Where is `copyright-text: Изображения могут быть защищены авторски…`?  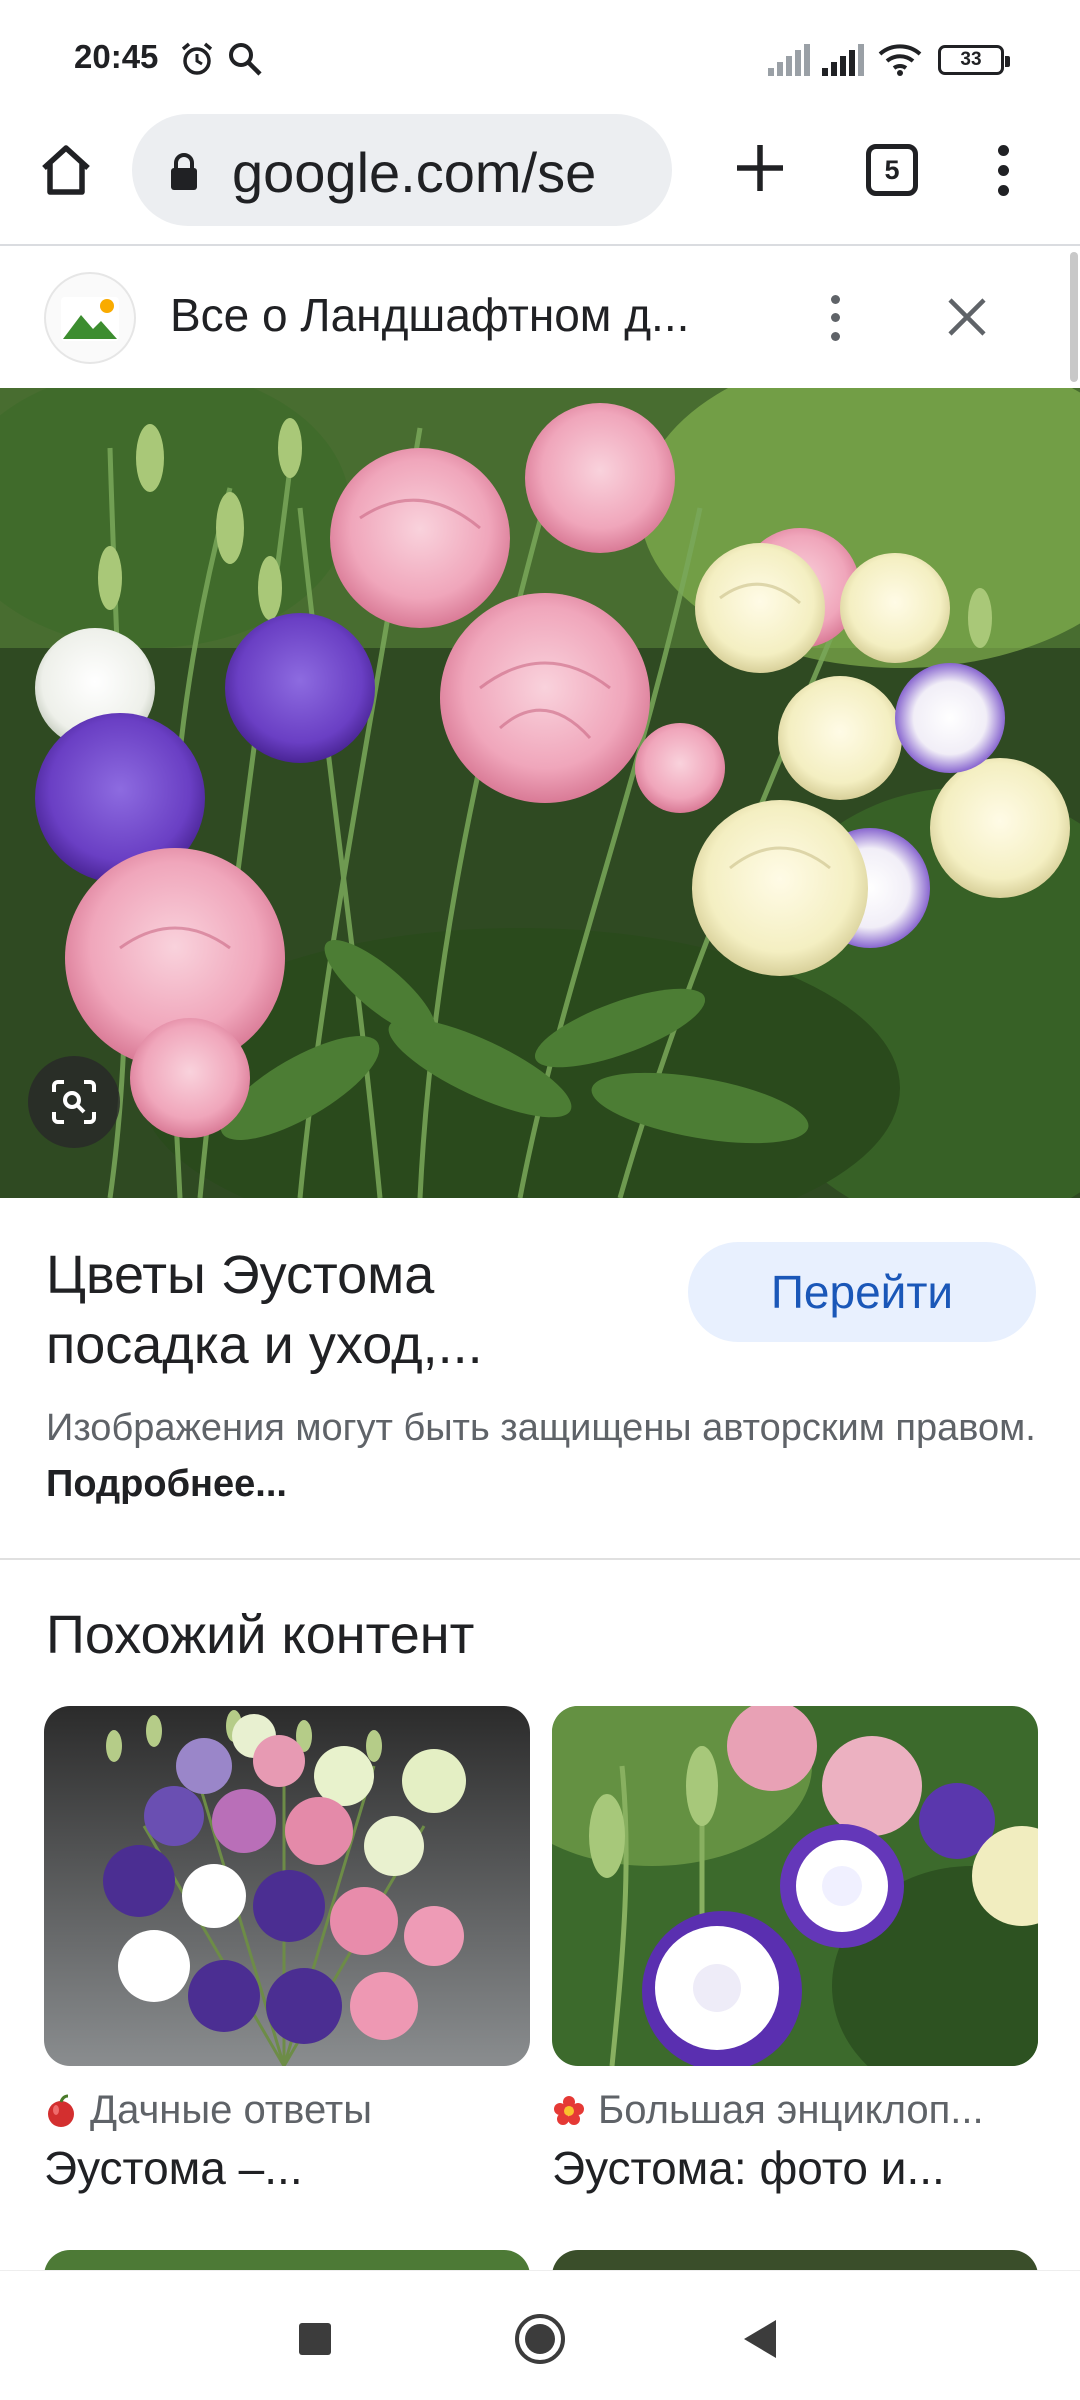 copyright-text: Изображения могут быть защищены авторски… is located at coordinates (541, 1428).